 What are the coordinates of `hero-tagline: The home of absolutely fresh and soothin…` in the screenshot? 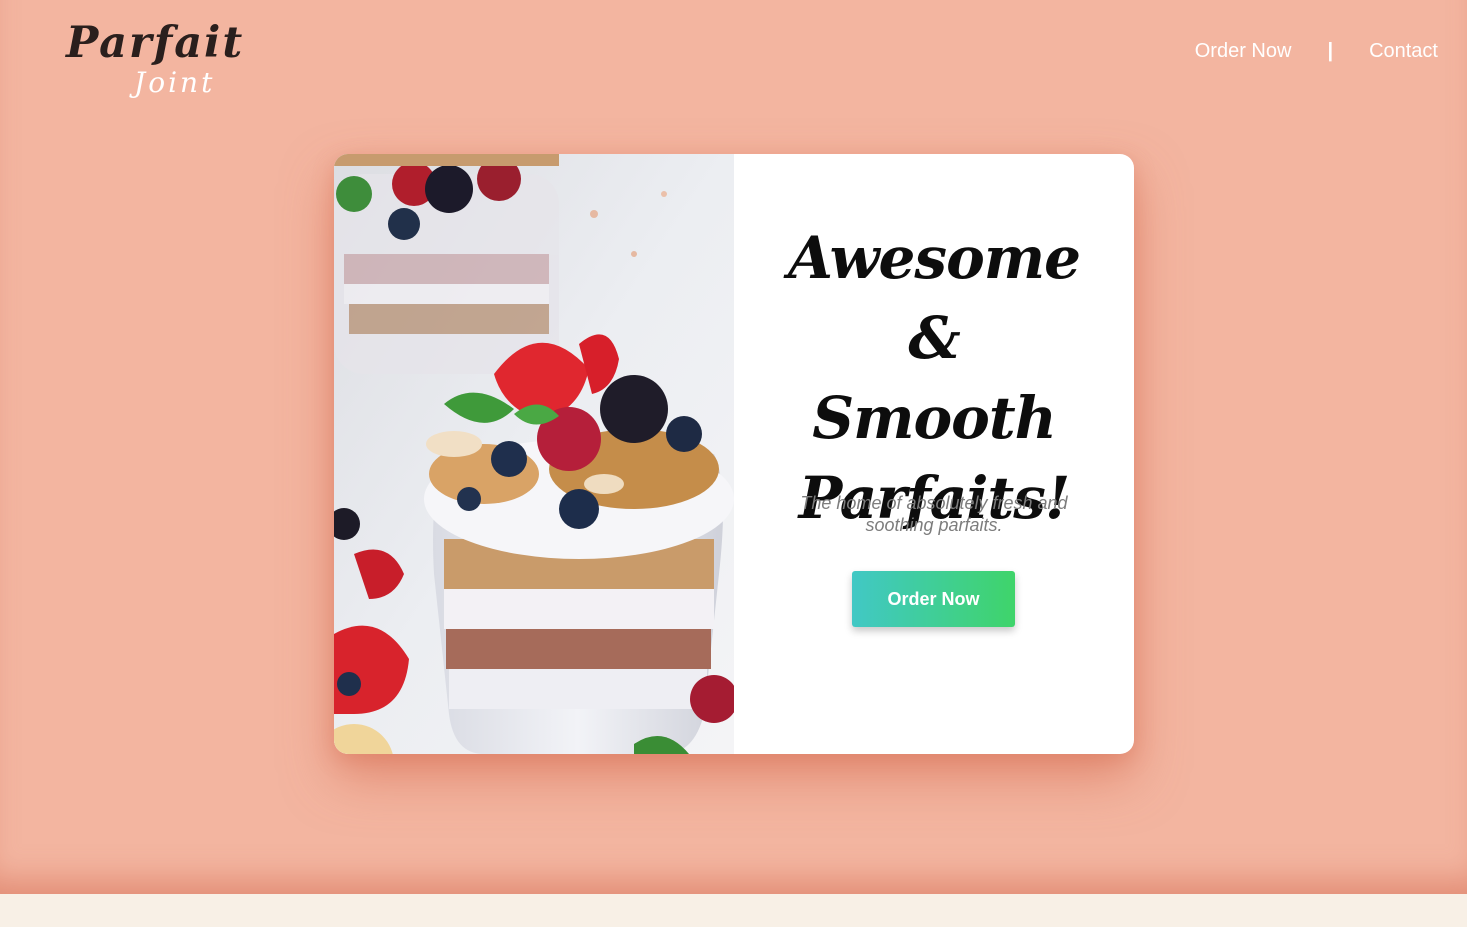 It's located at (934, 514).